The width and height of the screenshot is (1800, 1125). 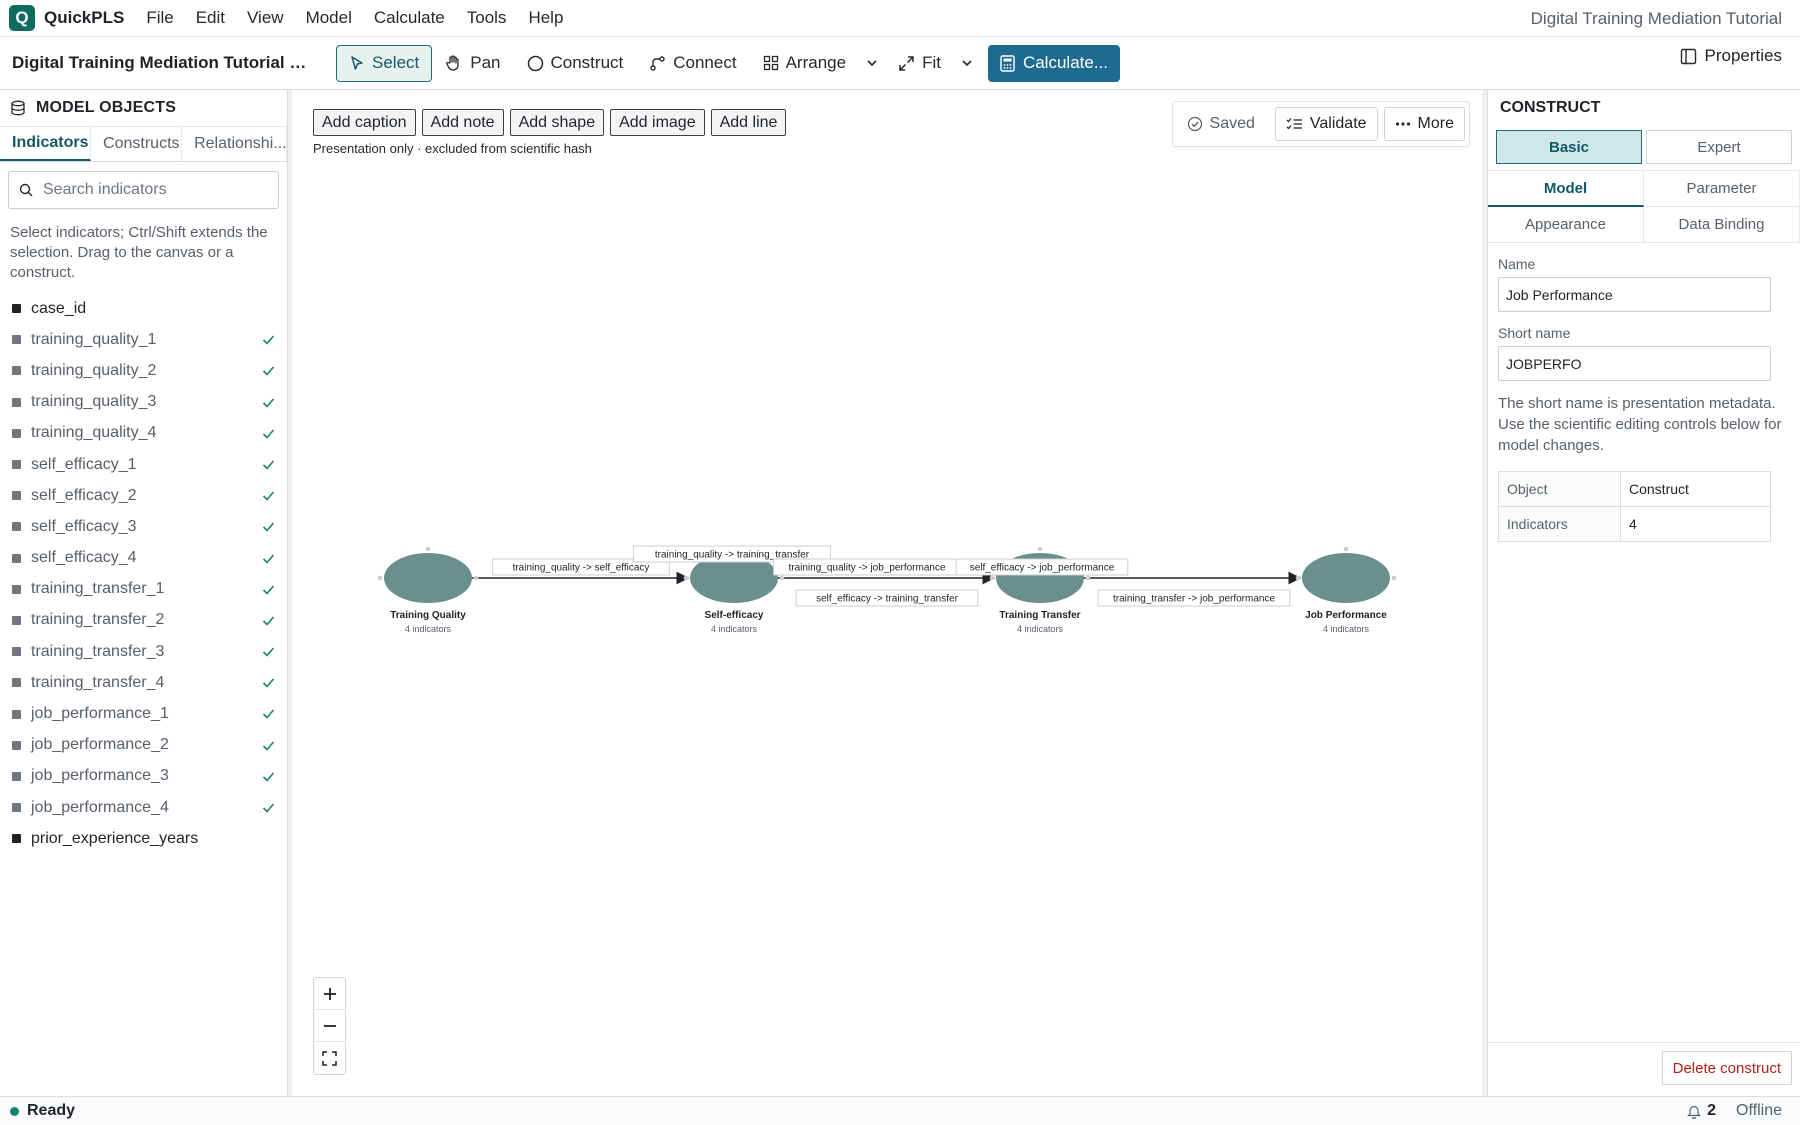 What do you see at coordinates (657, 122) in the screenshot?
I see `add-image-button: Add image` at bounding box center [657, 122].